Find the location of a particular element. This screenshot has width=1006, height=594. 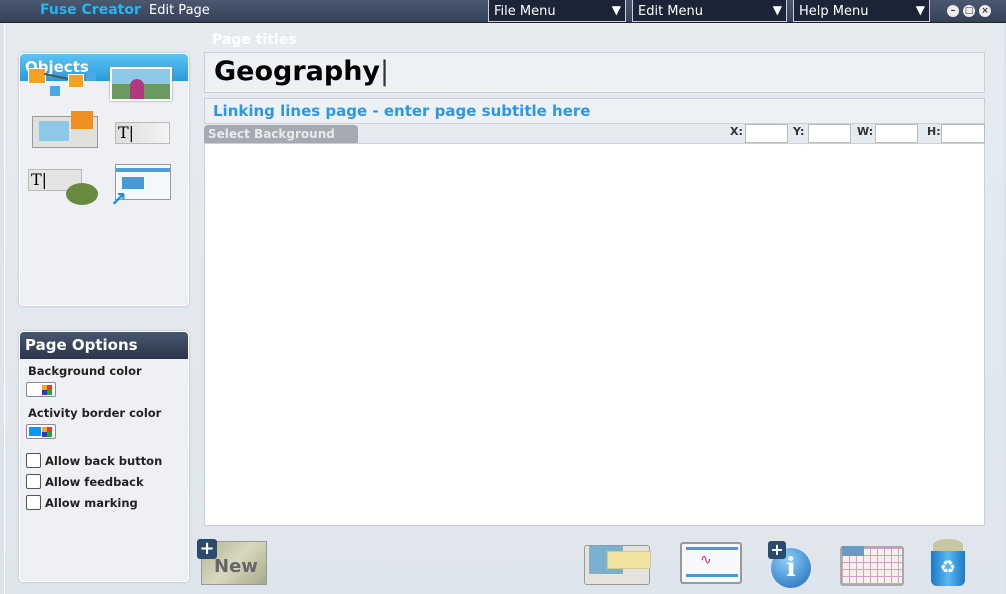

objects-panel: Objects T| T| ↗ is located at coordinates (104, 179).